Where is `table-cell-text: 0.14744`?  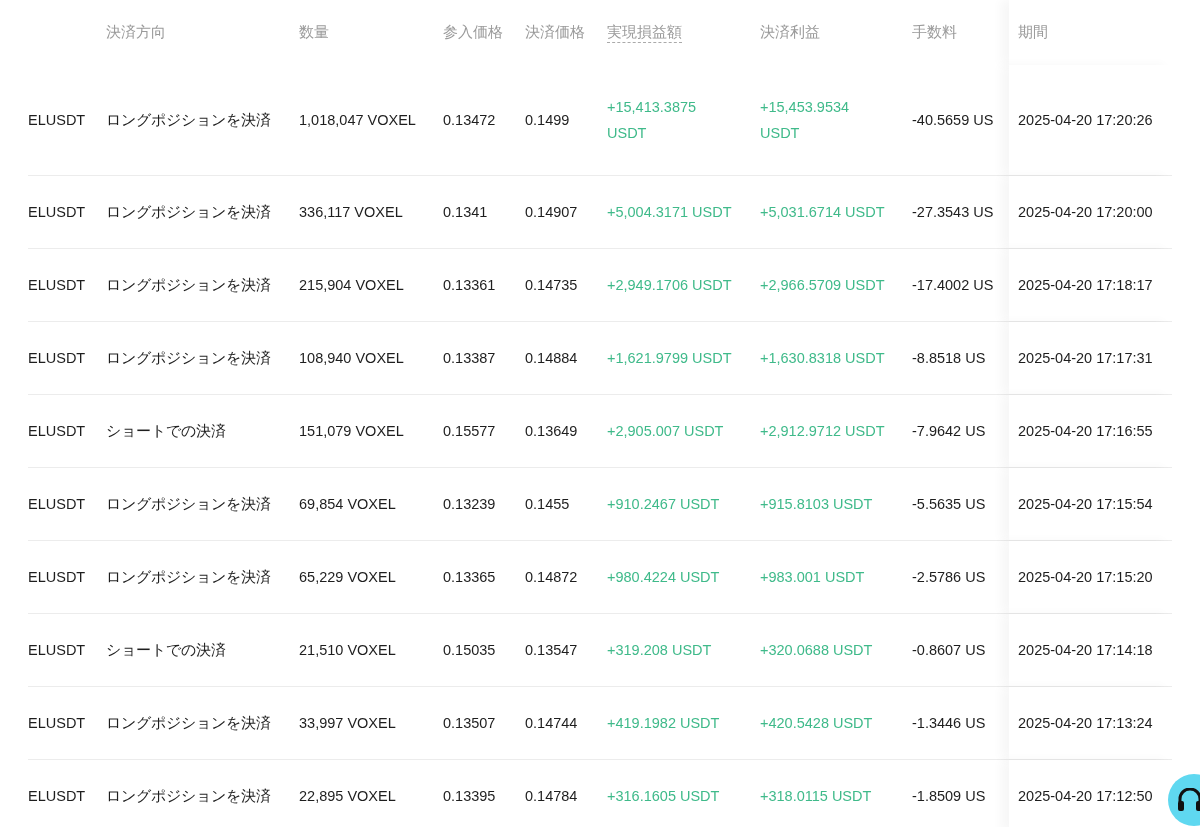 table-cell-text: 0.14744 is located at coordinates (551, 723).